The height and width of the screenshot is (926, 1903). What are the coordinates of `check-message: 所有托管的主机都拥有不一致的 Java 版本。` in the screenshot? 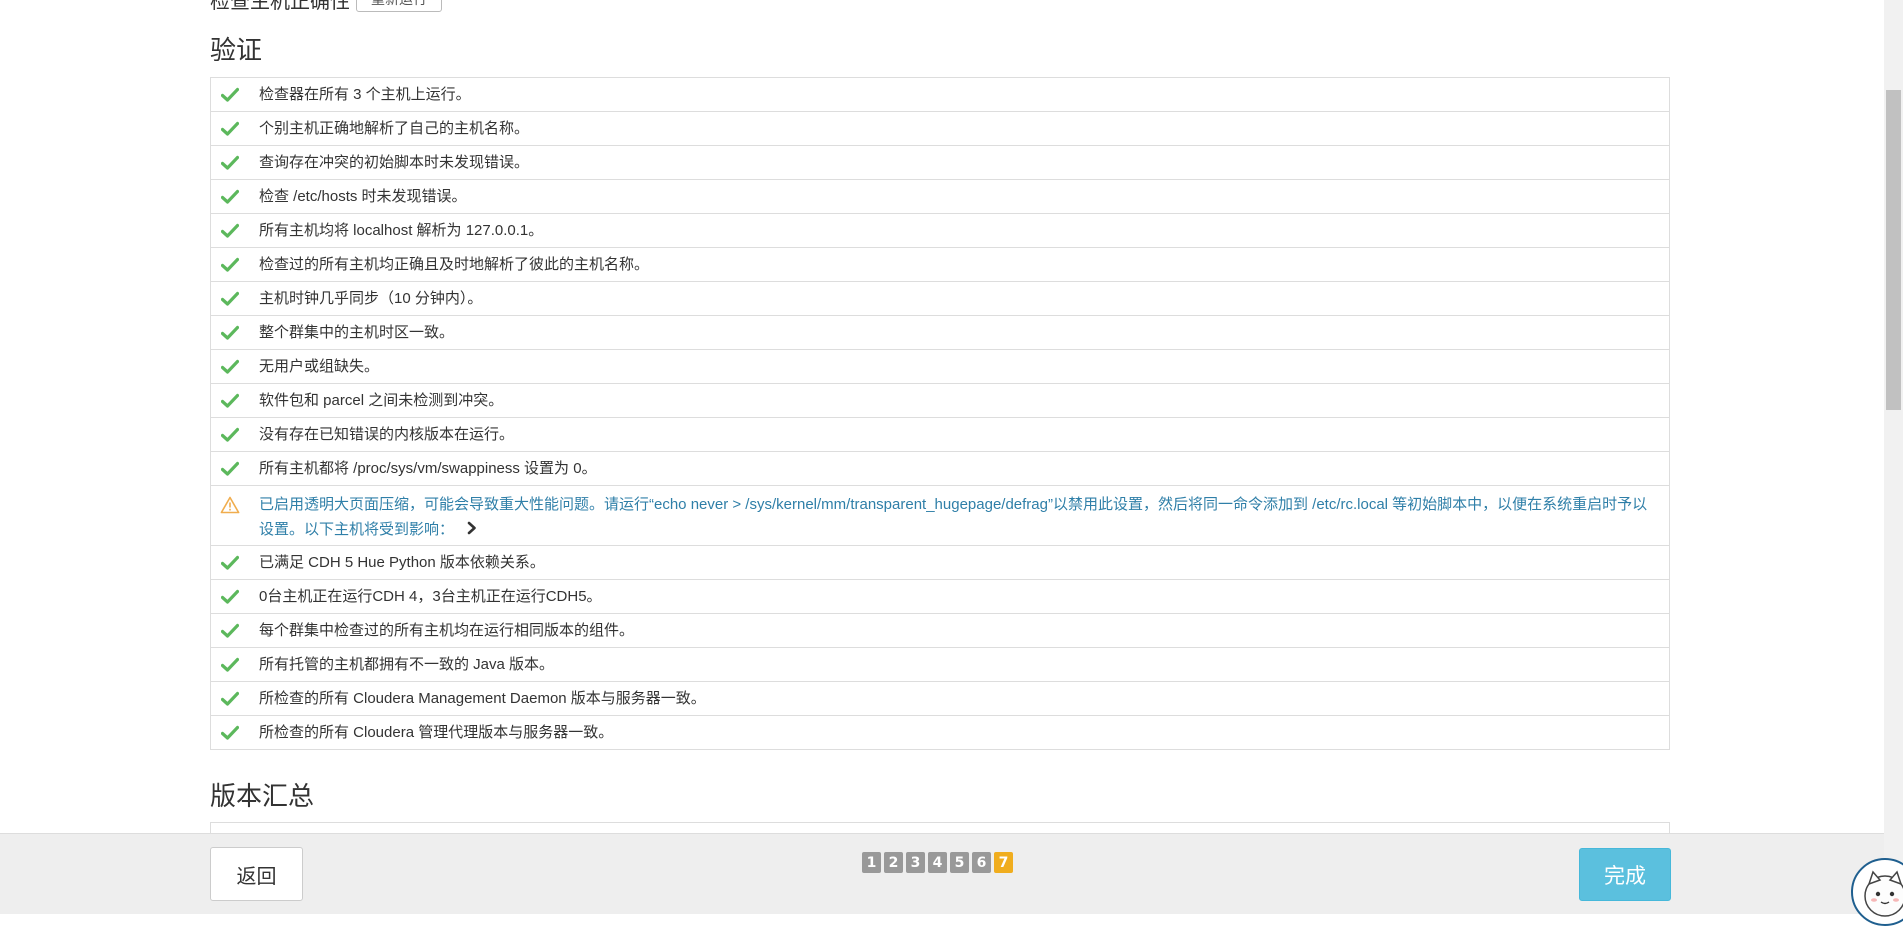 It's located at (407, 664).